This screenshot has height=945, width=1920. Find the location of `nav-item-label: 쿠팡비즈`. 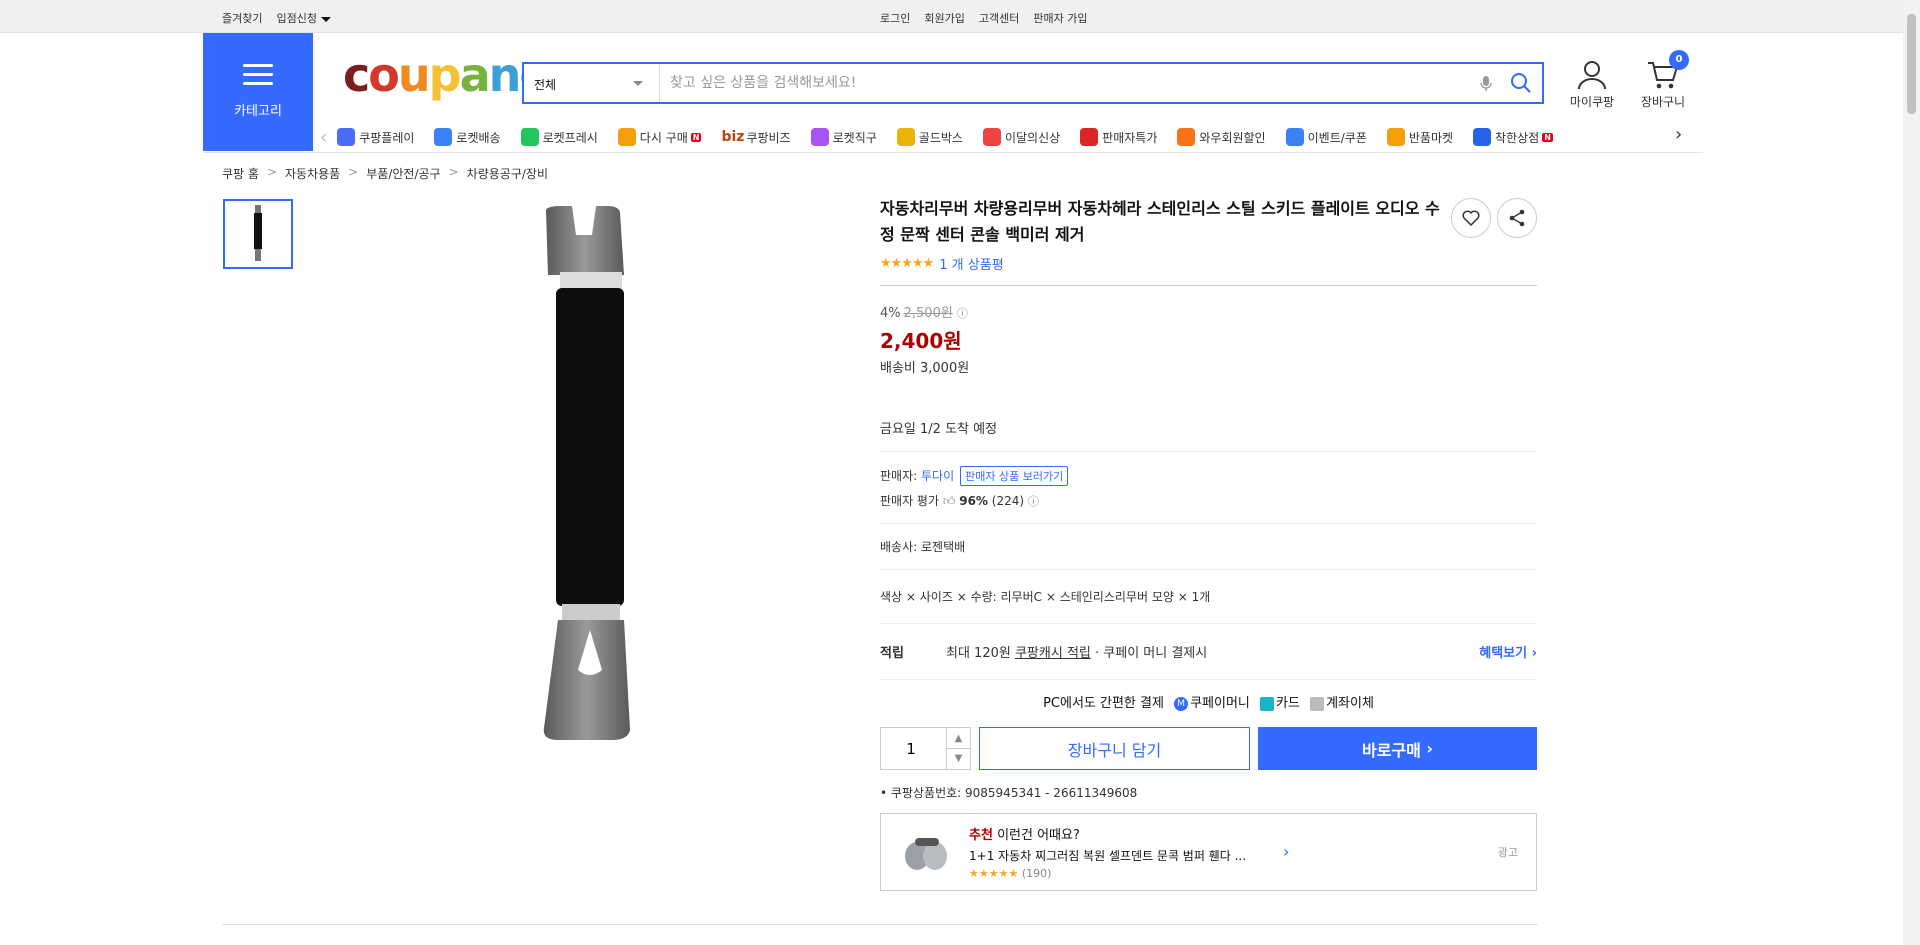

nav-item-label: 쿠팡비즈 is located at coordinates (768, 137).